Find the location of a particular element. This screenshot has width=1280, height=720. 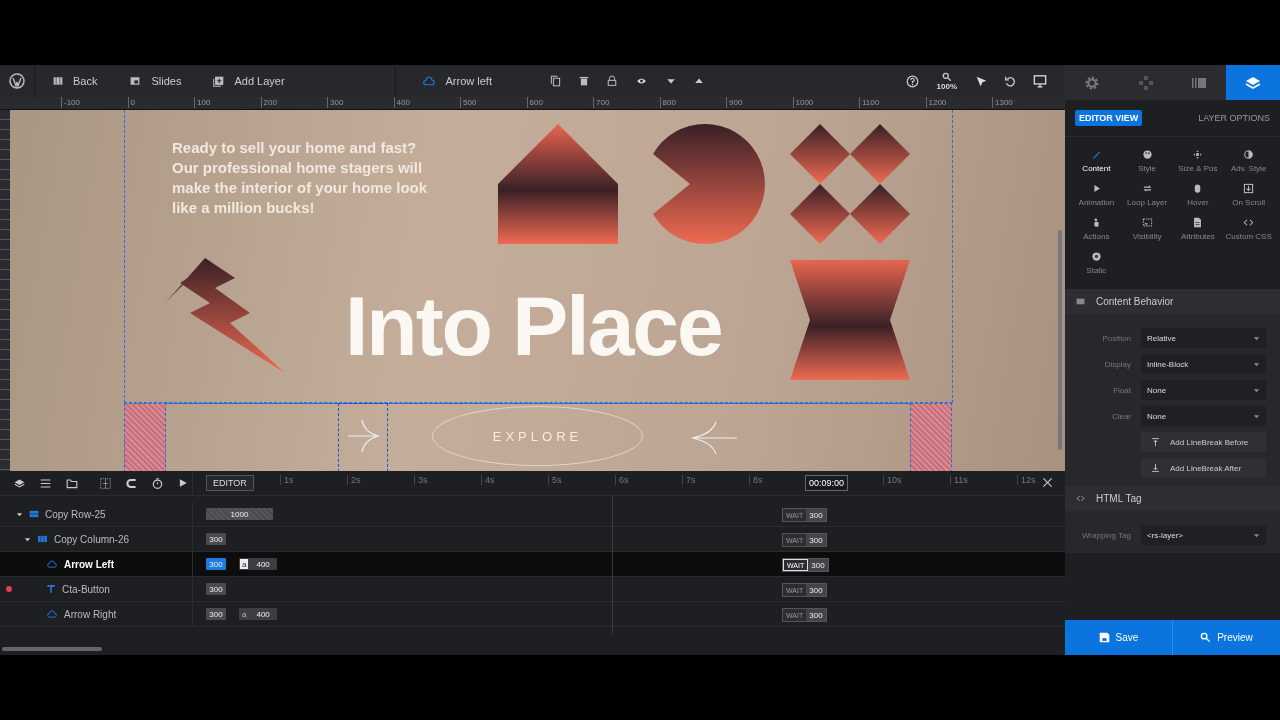

option-tab: Style is located at coordinates (1147, 161).